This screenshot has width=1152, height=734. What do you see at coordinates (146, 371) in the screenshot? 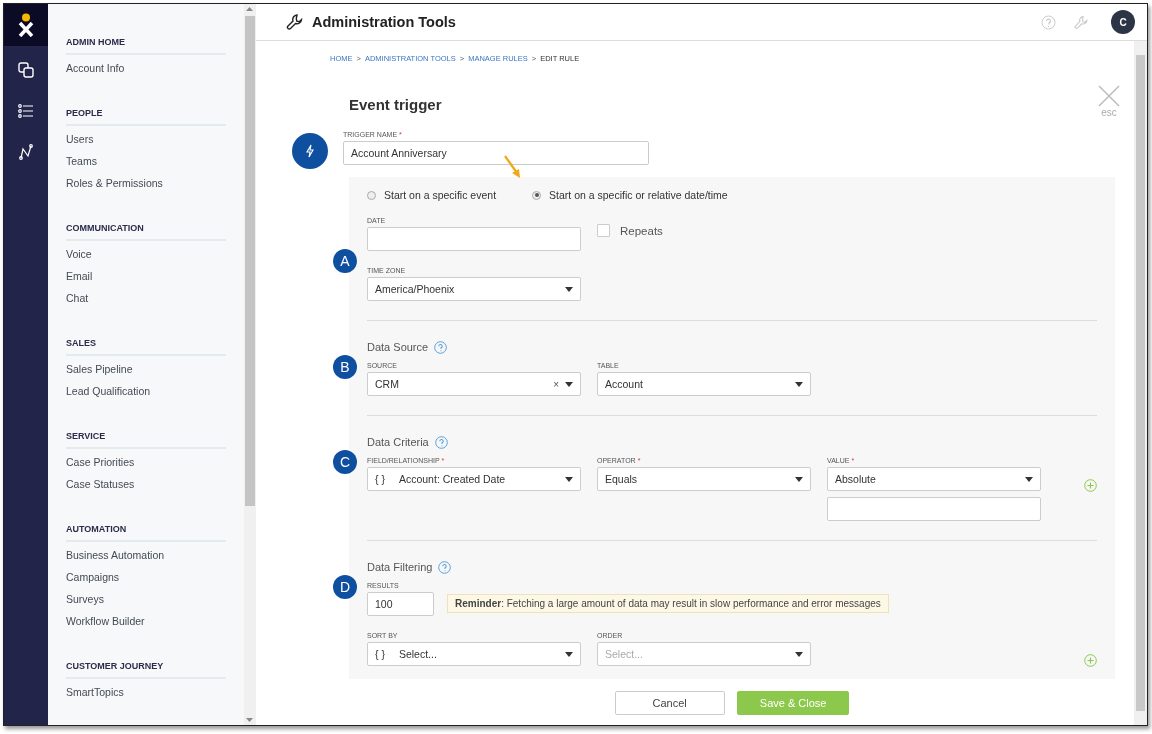
I see `sidebar-item: Sales Pipeline` at bounding box center [146, 371].